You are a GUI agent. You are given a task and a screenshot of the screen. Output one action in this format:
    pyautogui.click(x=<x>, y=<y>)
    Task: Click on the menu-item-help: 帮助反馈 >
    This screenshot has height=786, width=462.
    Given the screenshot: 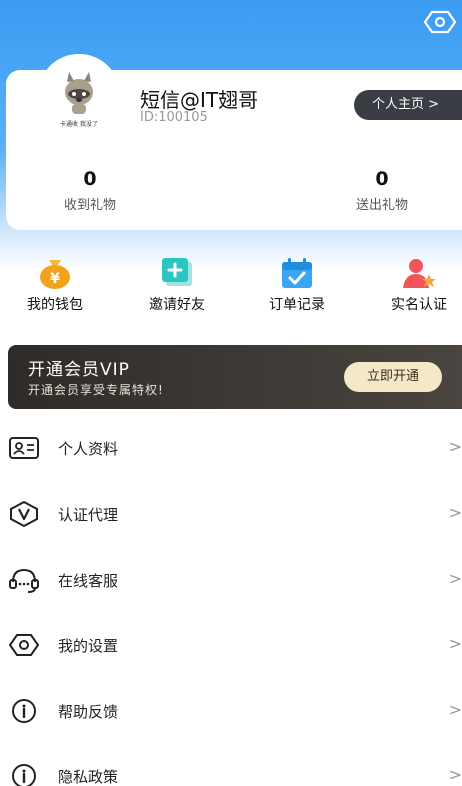 What is the action you would take?
    pyautogui.click(x=231, y=711)
    